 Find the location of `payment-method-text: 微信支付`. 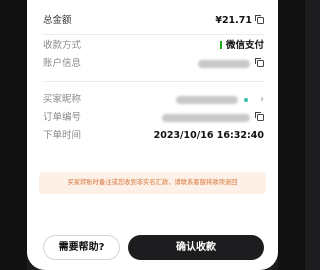

payment-method-text: 微信支付 is located at coordinates (244, 45).